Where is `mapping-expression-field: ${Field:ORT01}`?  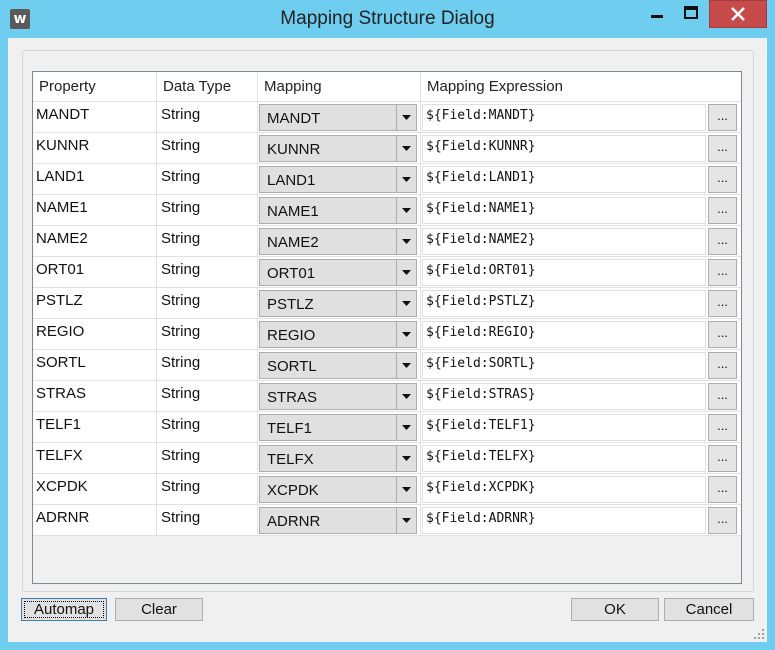 mapping-expression-field: ${Field:ORT01} is located at coordinates (564, 272).